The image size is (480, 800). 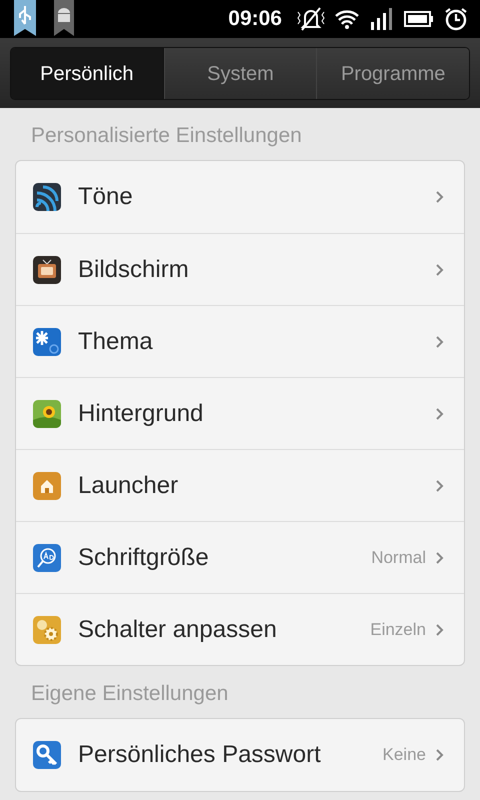 What do you see at coordinates (240, 73) in the screenshot?
I see `tab: System` at bounding box center [240, 73].